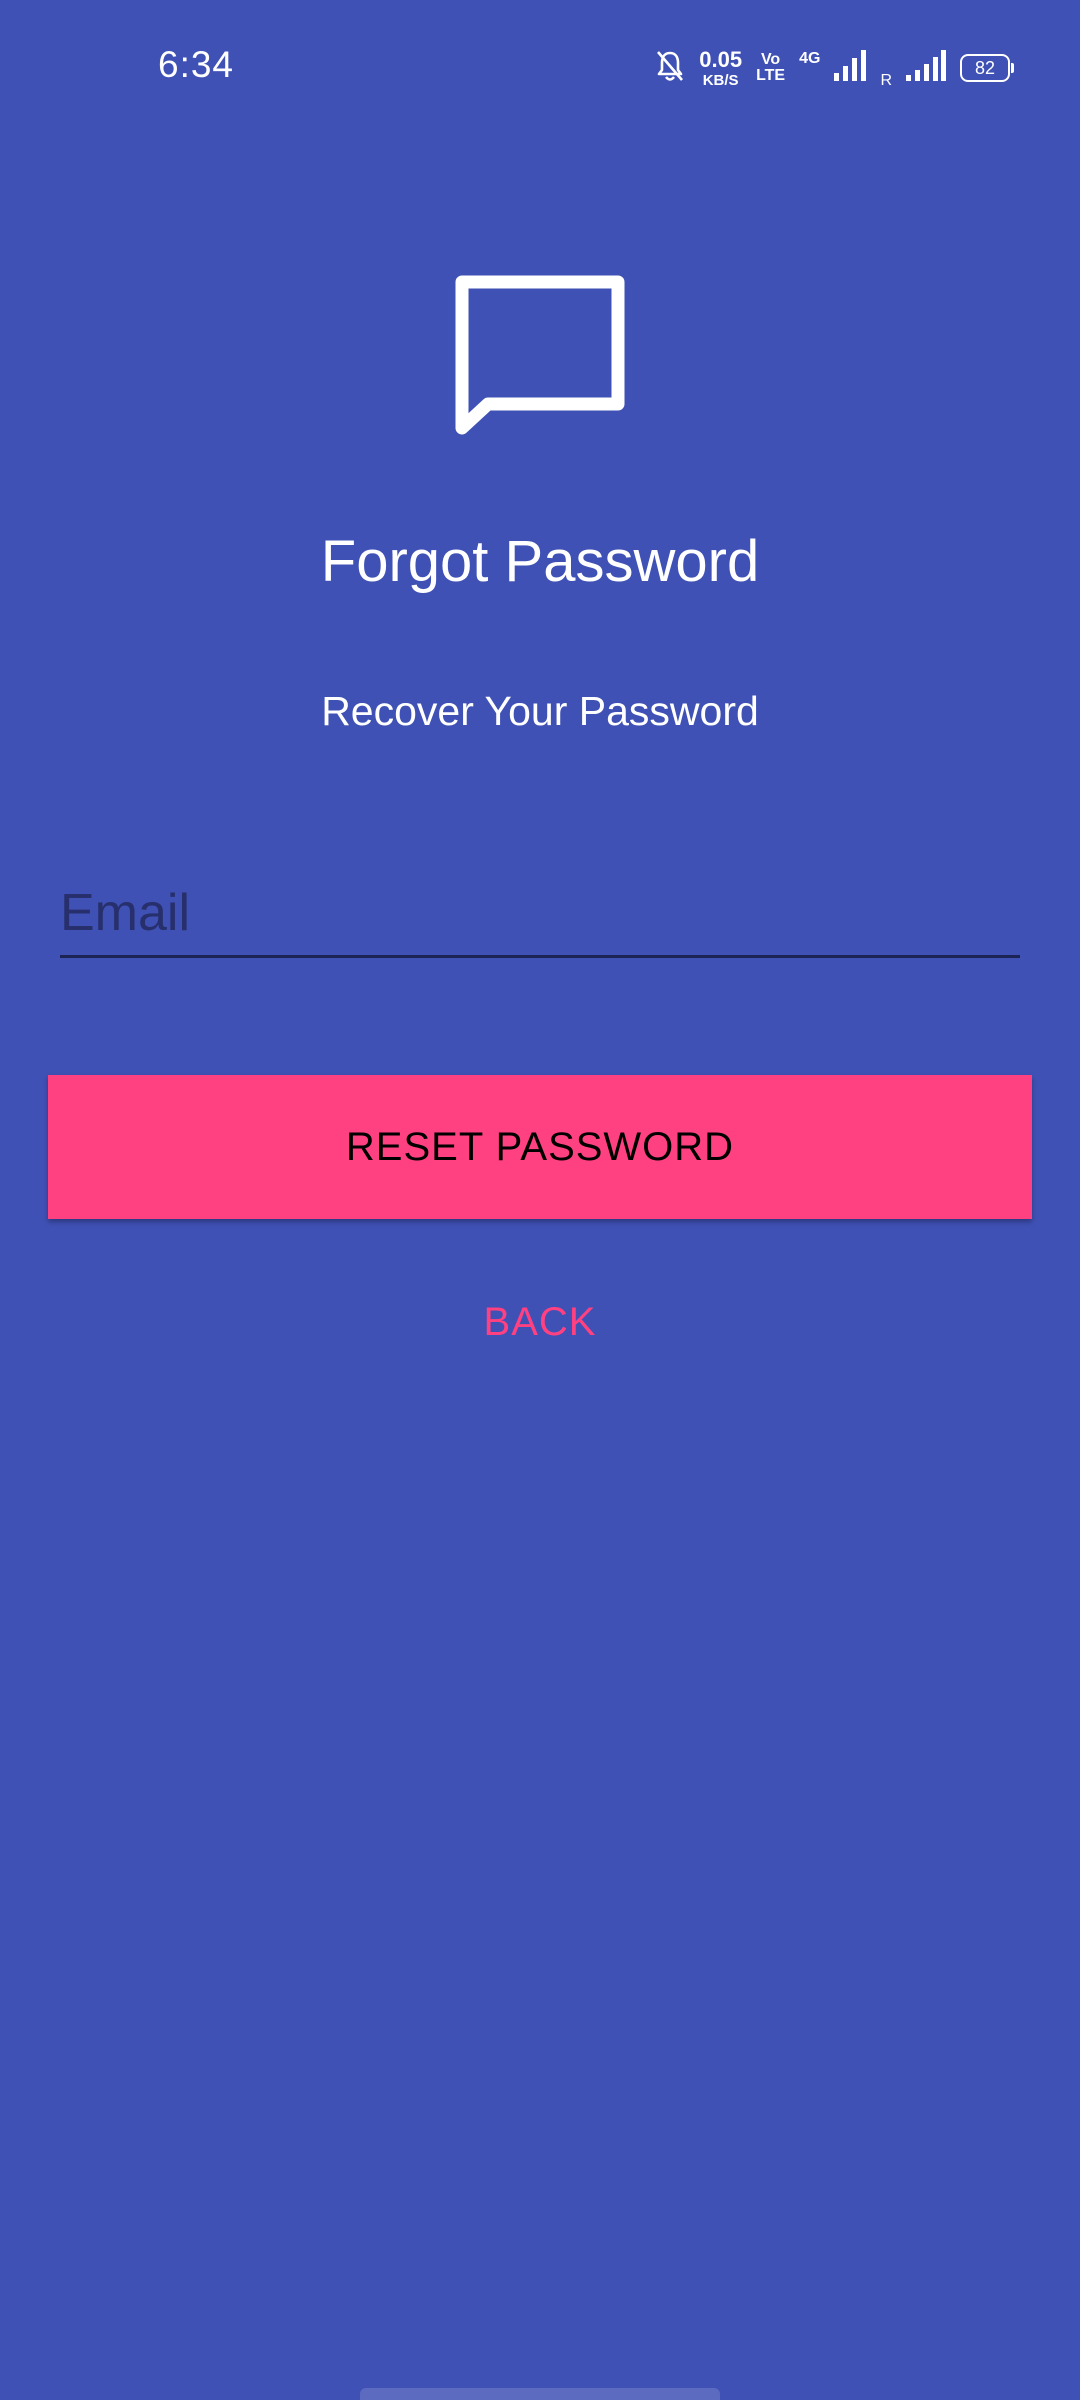  Describe the element at coordinates (926, 68) in the screenshot. I see `signal-roaming-icon` at that location.